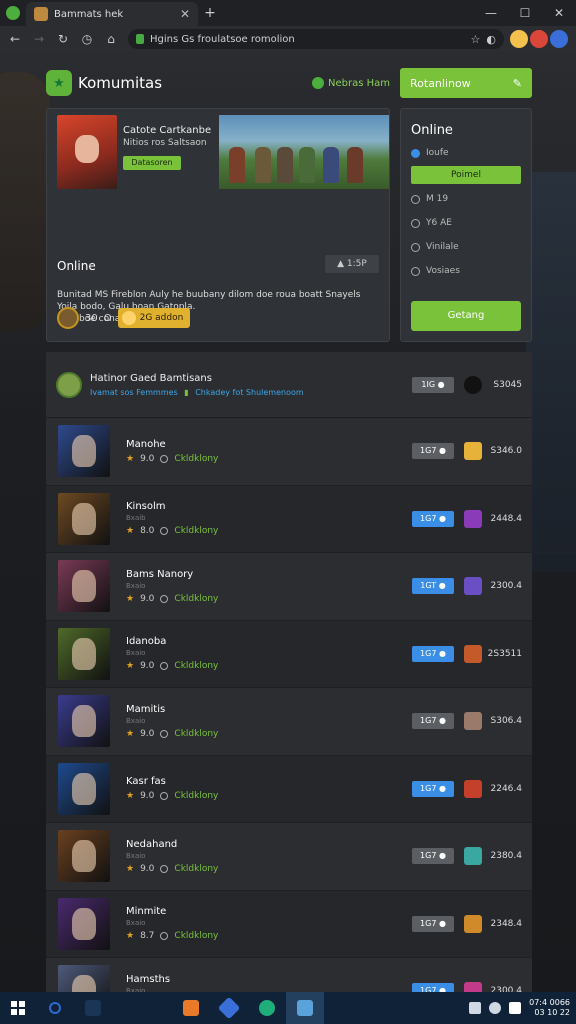 The image size is (576, 1024). What do you see at coordinates (68, 318) in the screenshot?
I see `user-avatar` at bounding box center [68, 318].